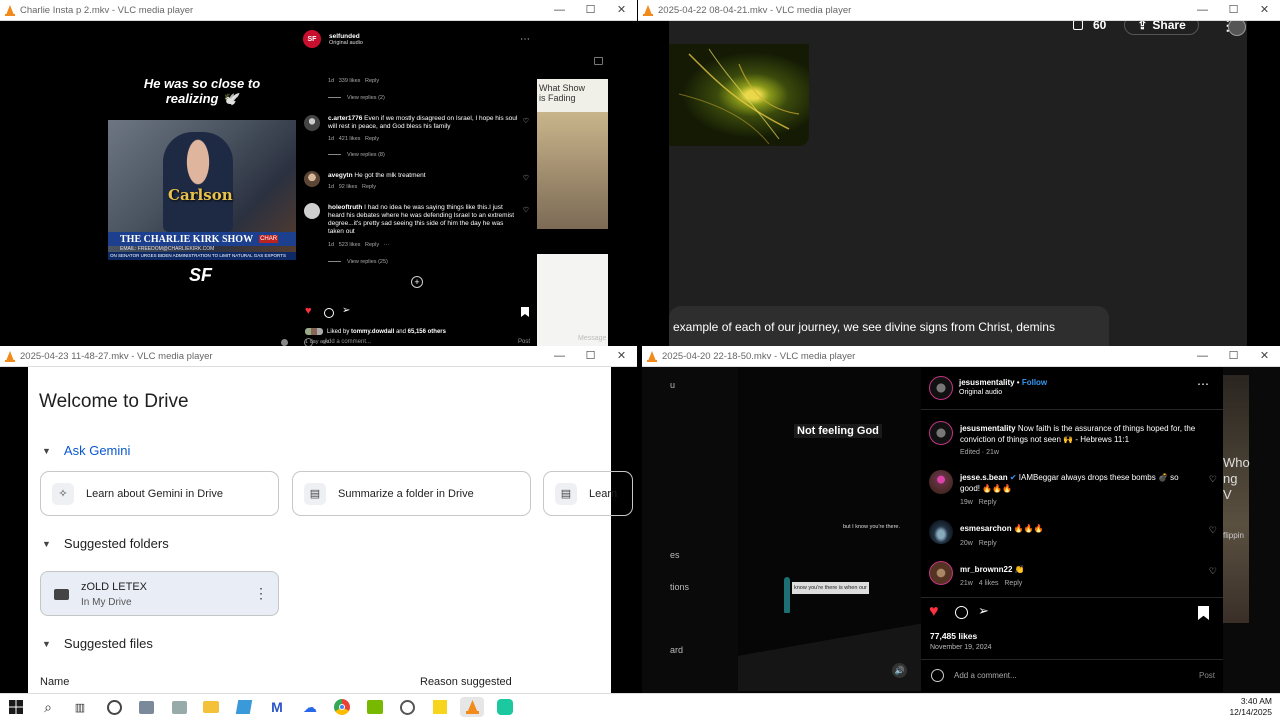  What do you see at coordinates (277, 707) in the screenshot?
I see `app-icon-5: M` at bounding box center [277, 707].